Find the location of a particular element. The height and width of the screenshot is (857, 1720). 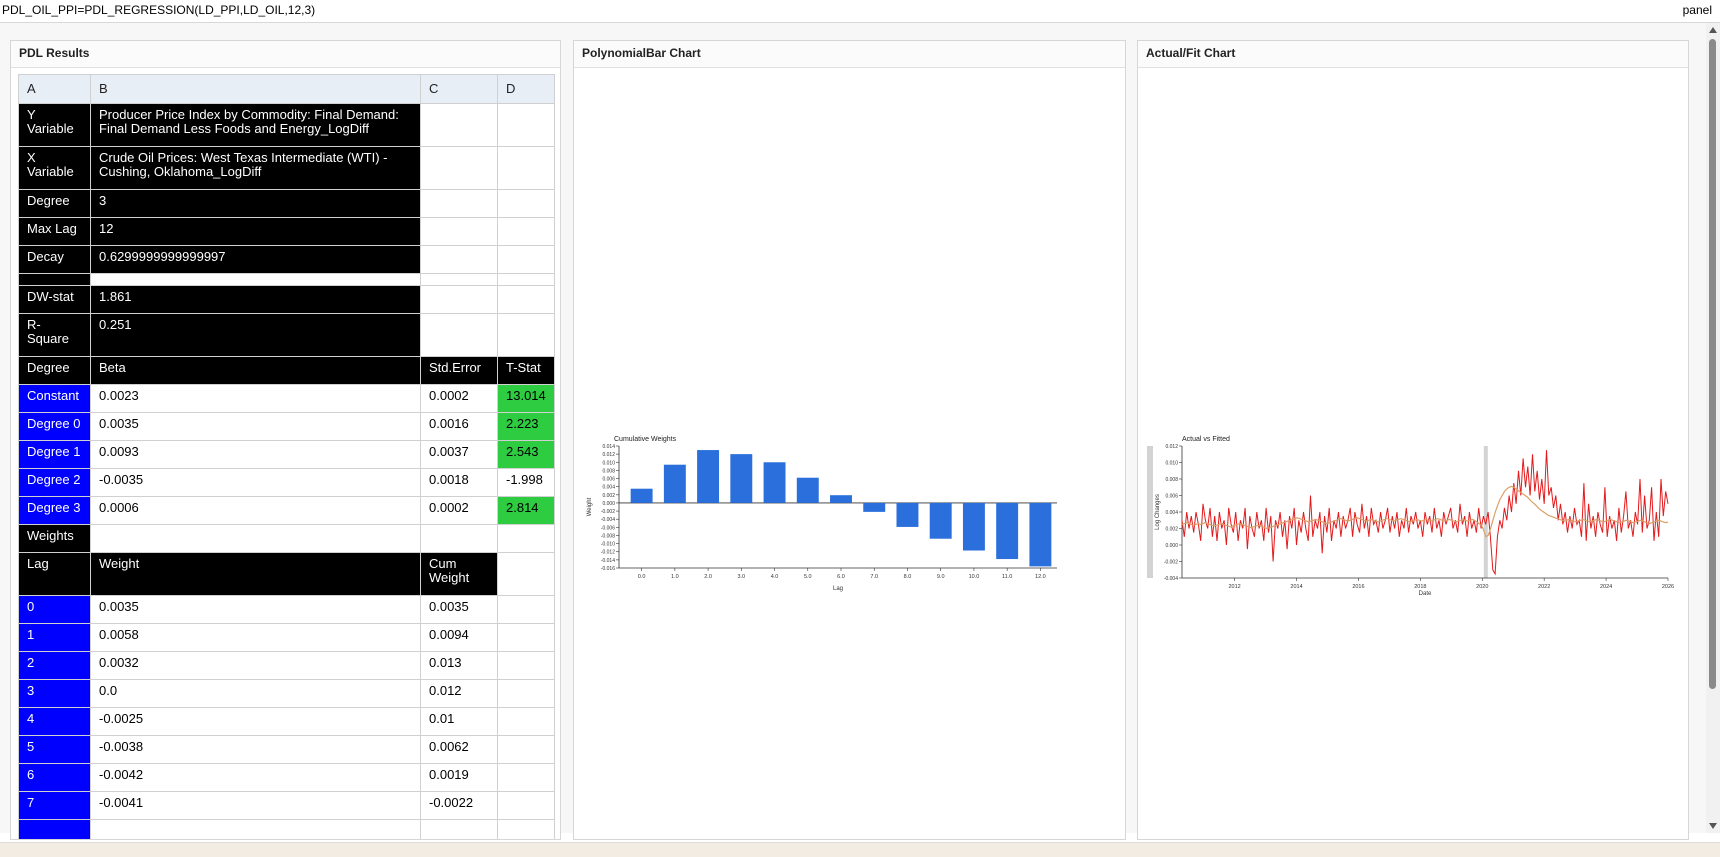

cum-weight-value: 0.0035 is located at coordinates (459, 609).